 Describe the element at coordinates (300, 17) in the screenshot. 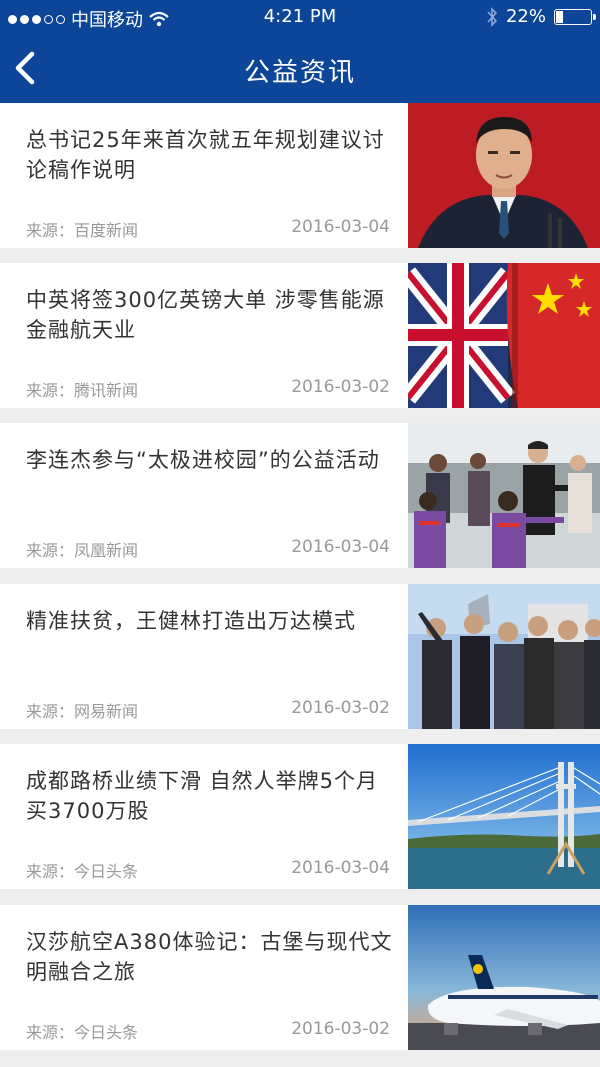

I see `status-bar: 中国移动 4:21 PM 22%` at that location.